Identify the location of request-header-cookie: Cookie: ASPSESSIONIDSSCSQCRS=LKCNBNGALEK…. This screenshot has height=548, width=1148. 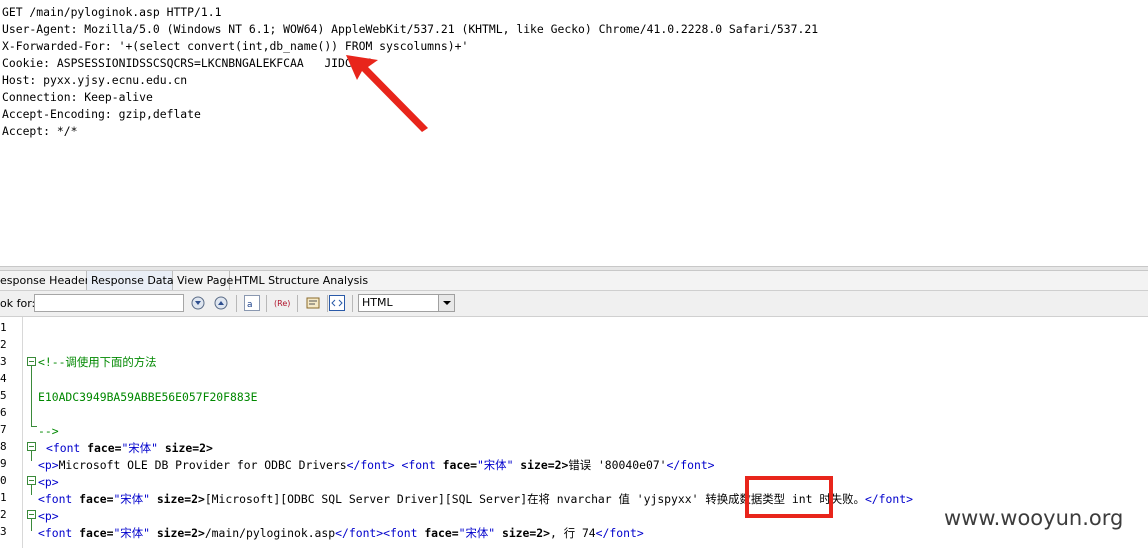
(187, 63).